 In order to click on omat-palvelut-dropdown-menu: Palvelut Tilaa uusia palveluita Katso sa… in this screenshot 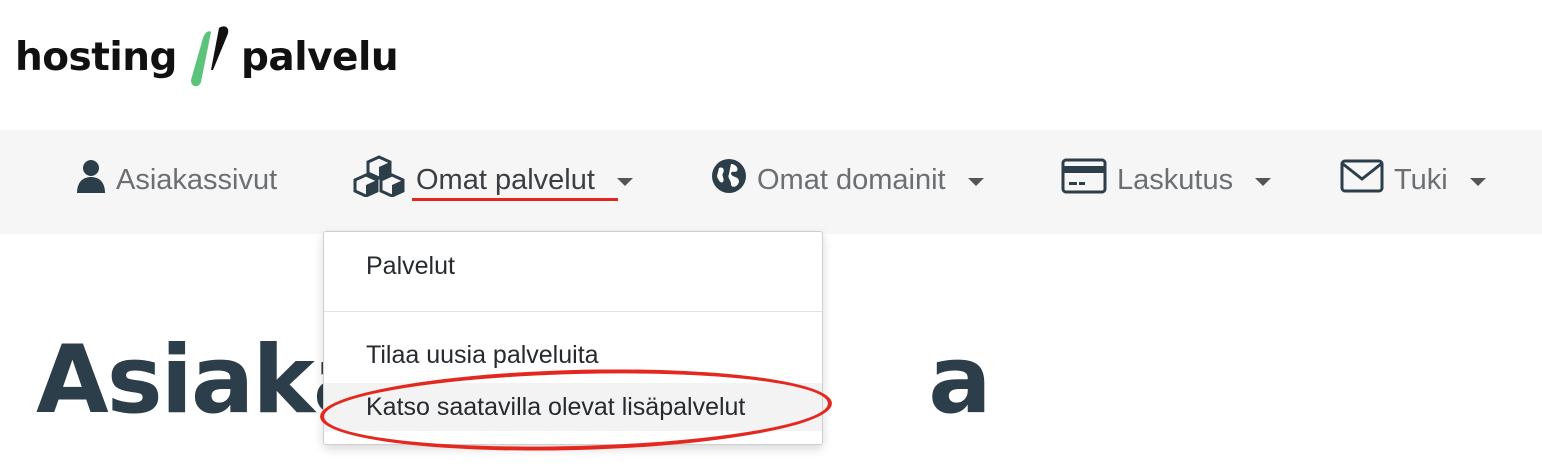, I will do `click(573, 338)`.